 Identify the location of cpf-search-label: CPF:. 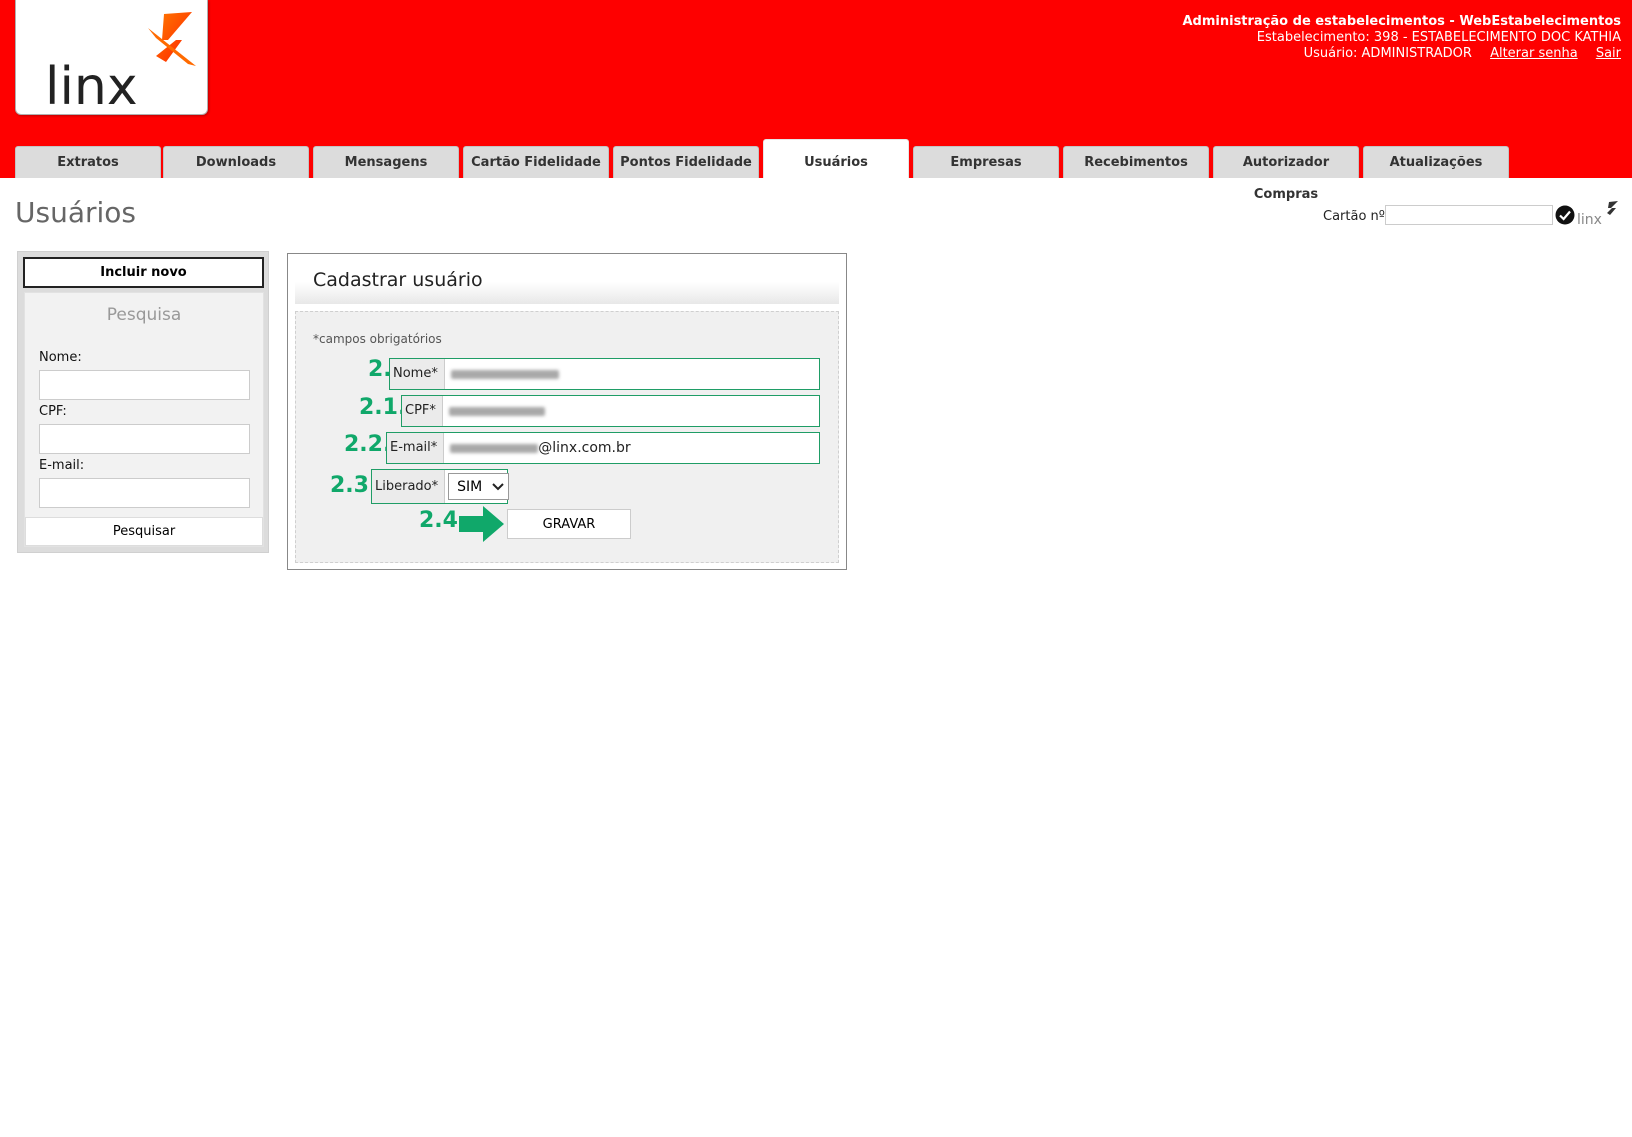
(53, 411).